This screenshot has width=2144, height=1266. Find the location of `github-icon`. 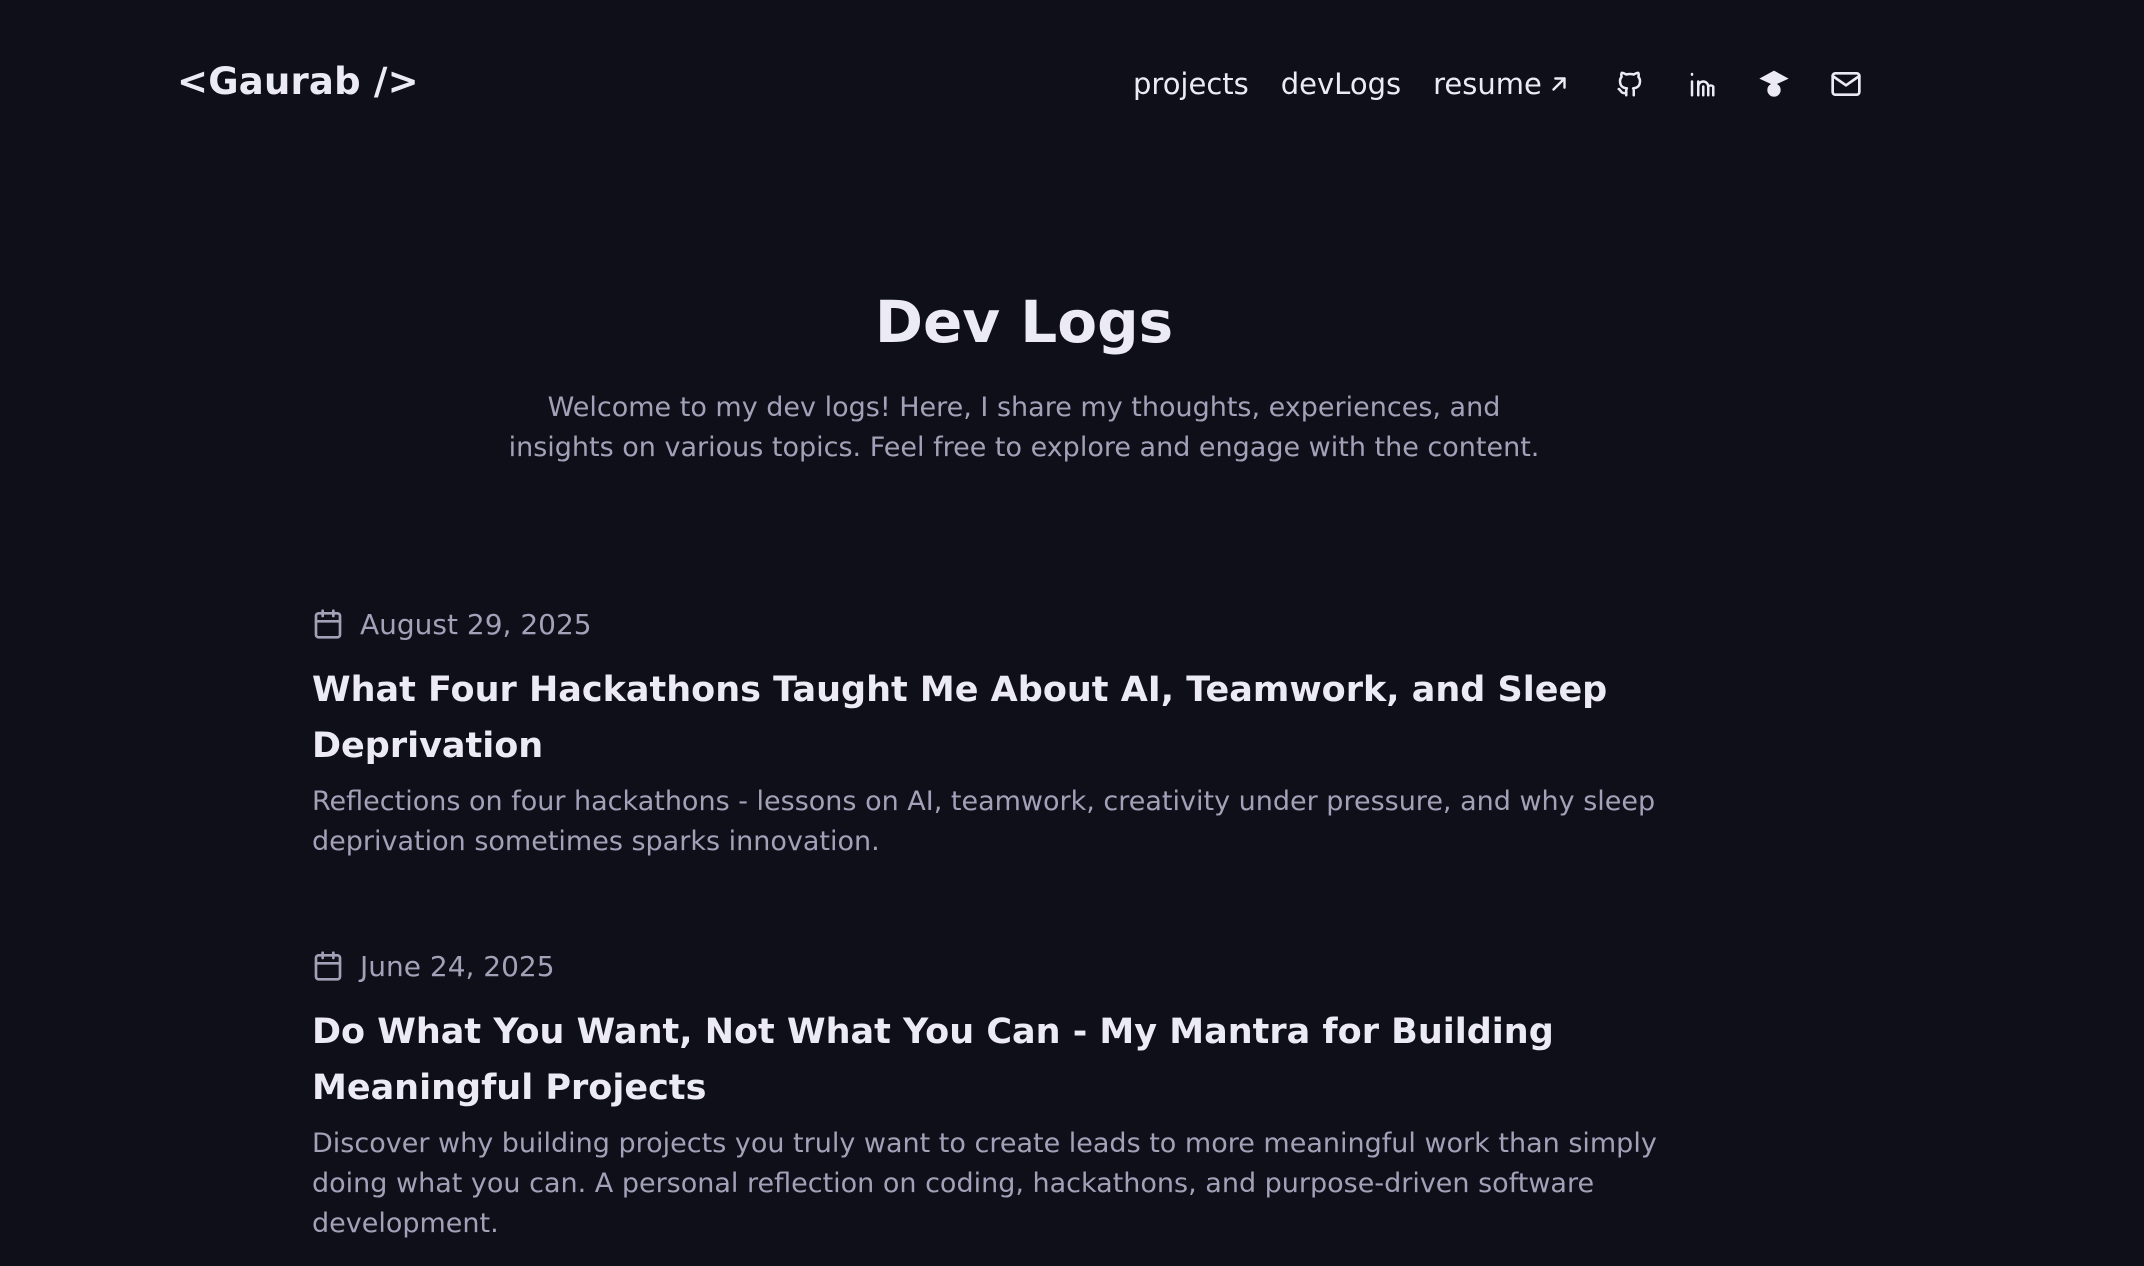

github-icon is located at coordinates (1630, 84).